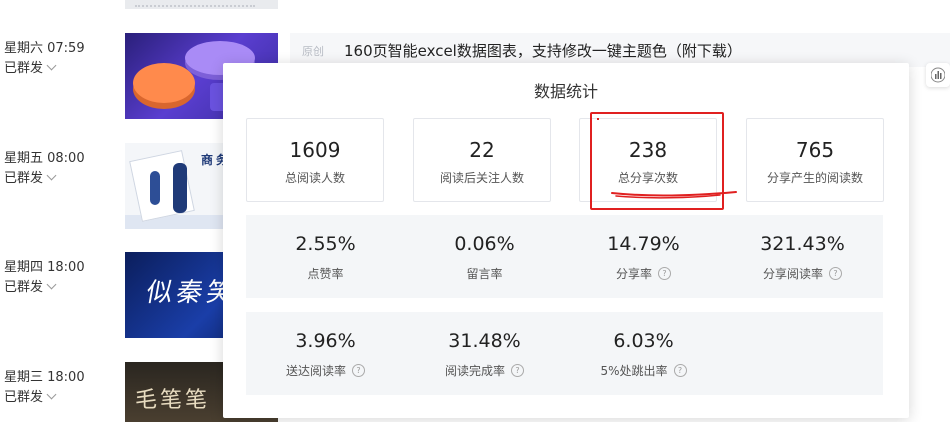 This screenshot has width=950, height=422. I want to click on stat-label: 总阅读人数, so click(314, 178).